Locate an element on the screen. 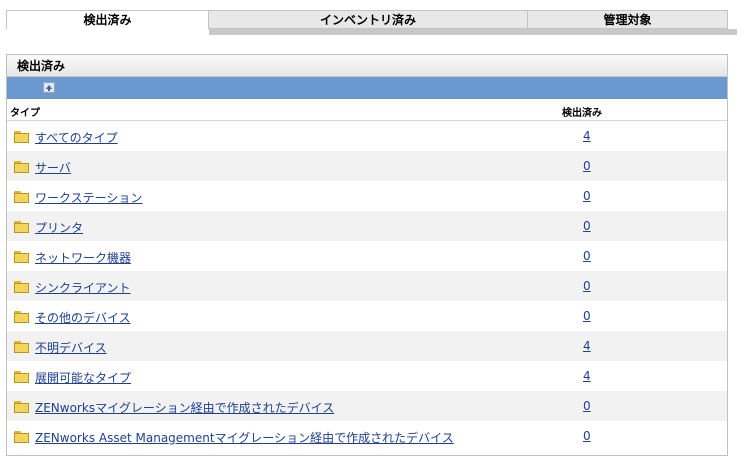  device-type-link: プリンタ is located at coordinates (59, 227).